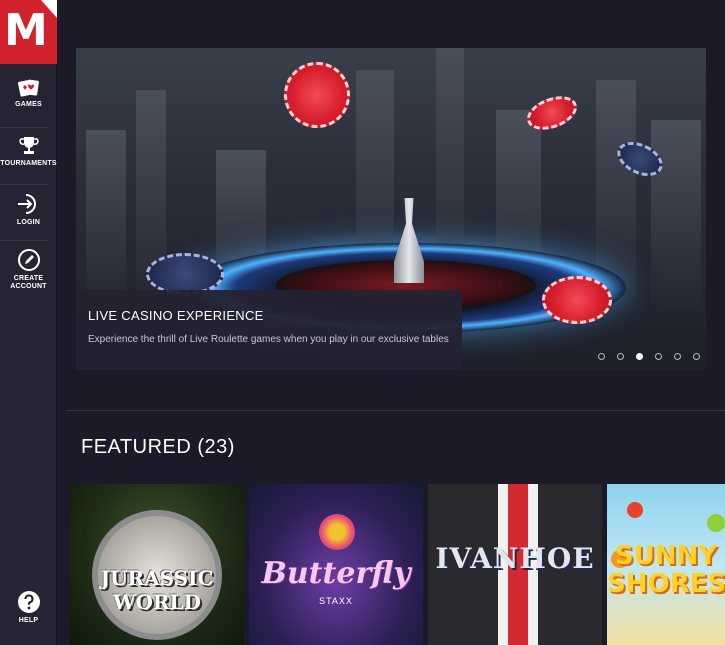 Image resolution: width=725 pixels, height=645 pixels. I want to click on sidebar-item-create-account: CREATE ACCOUNT, so click(28, 269).